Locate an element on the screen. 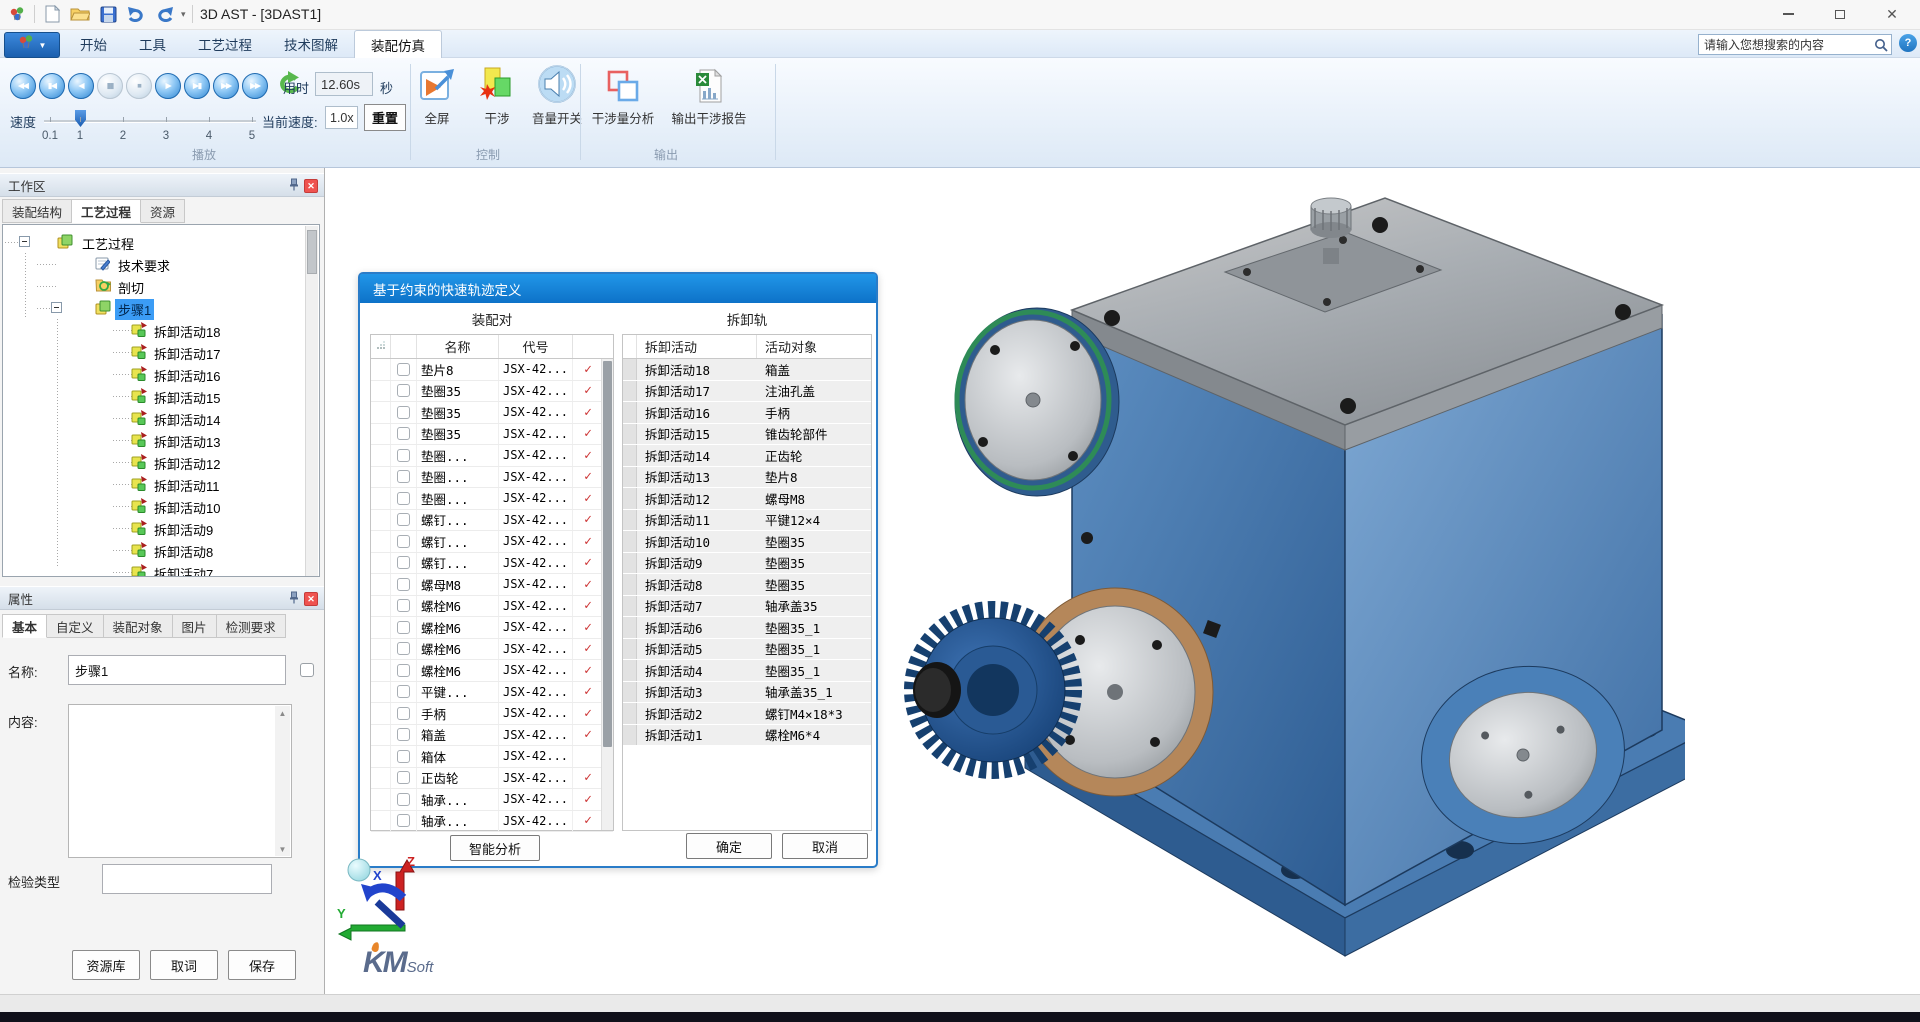 Image resolution: width=1920 pixels, height=1022 pixels. tree-item-label: 拆卸活动12 is located at coordinates (187, 463).